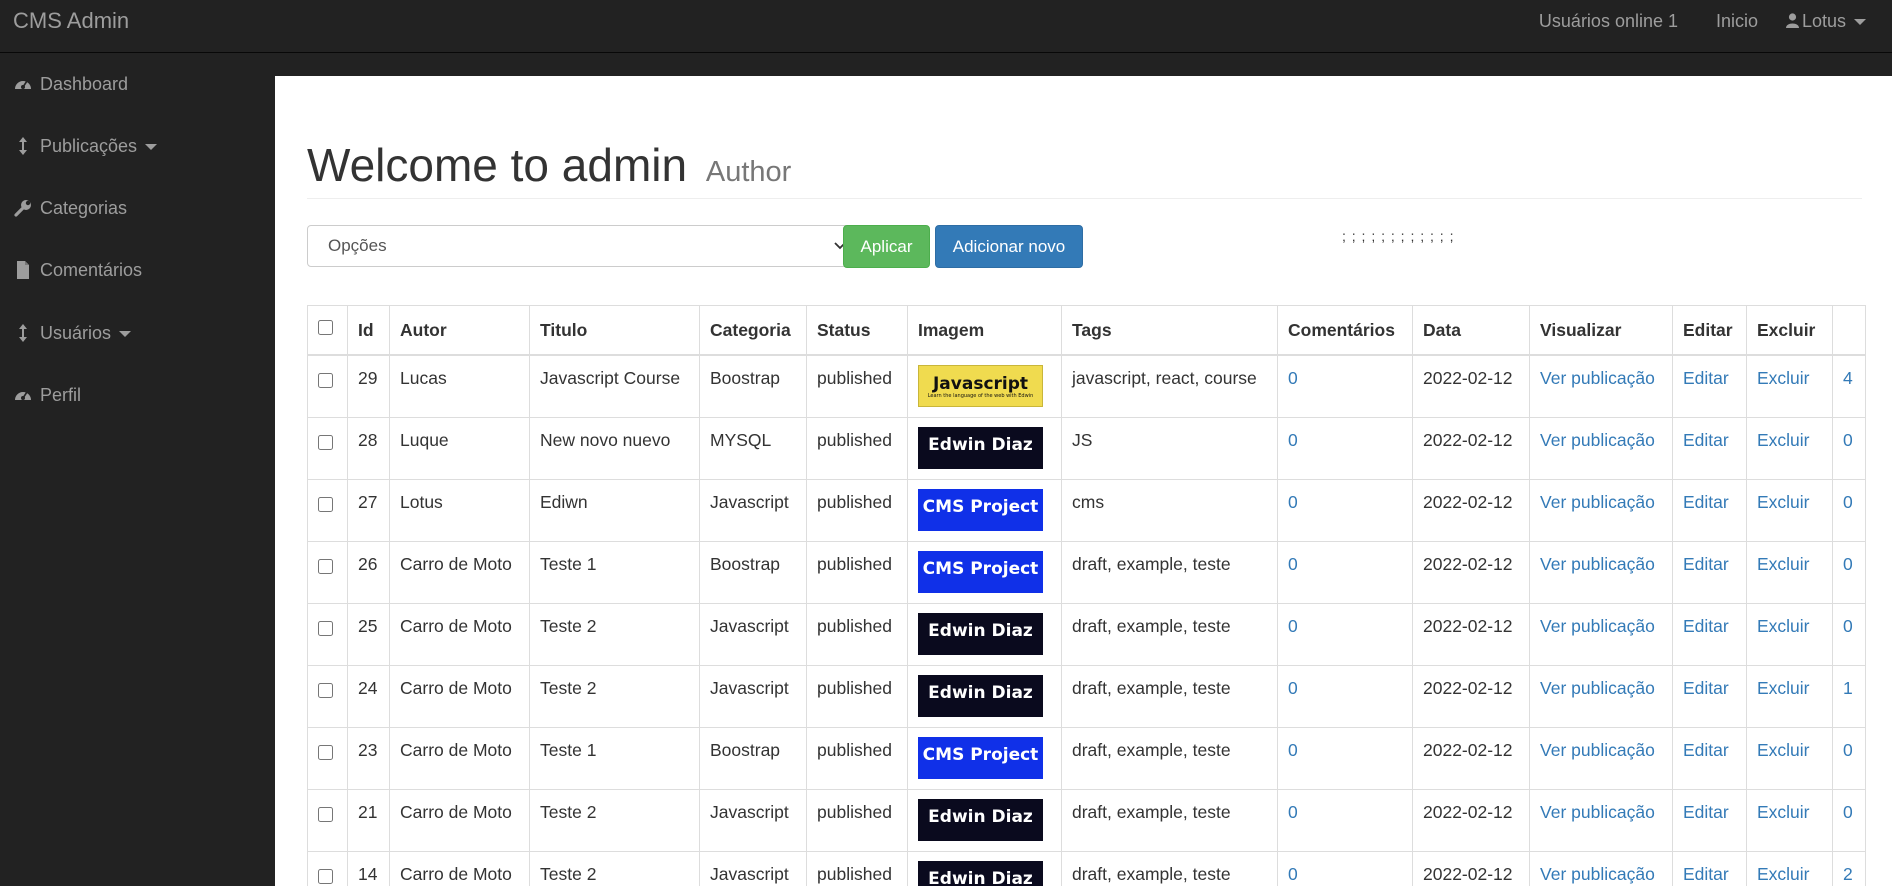 This screenshot has height=886, width=1892. Describe the element at coordinates (459, 448) in the screenshot. I see `post-author: Luque` at that location.